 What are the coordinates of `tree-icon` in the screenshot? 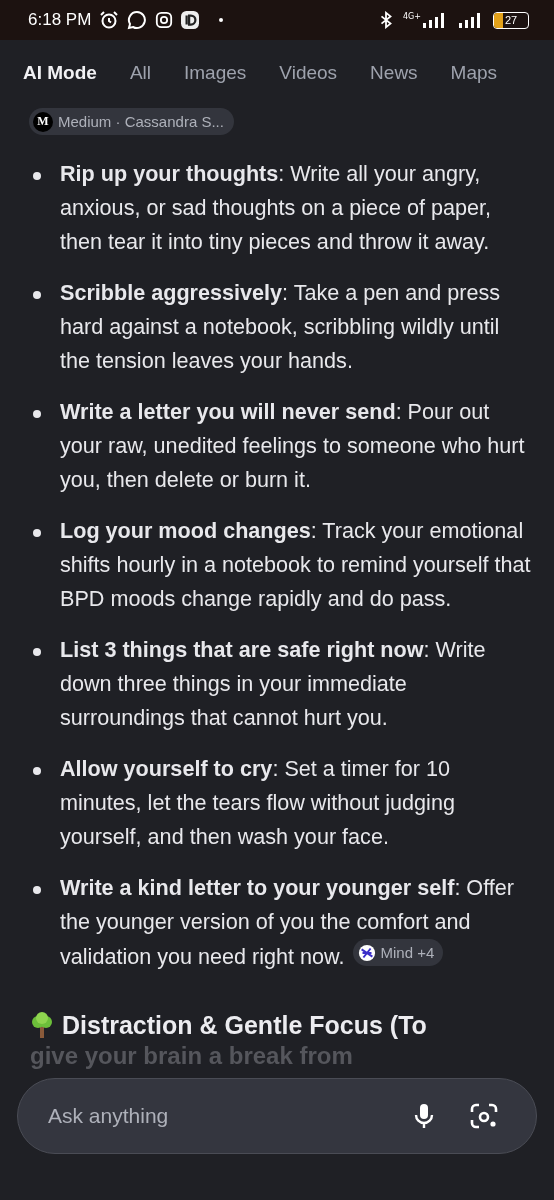 It's located at (42, 1025).